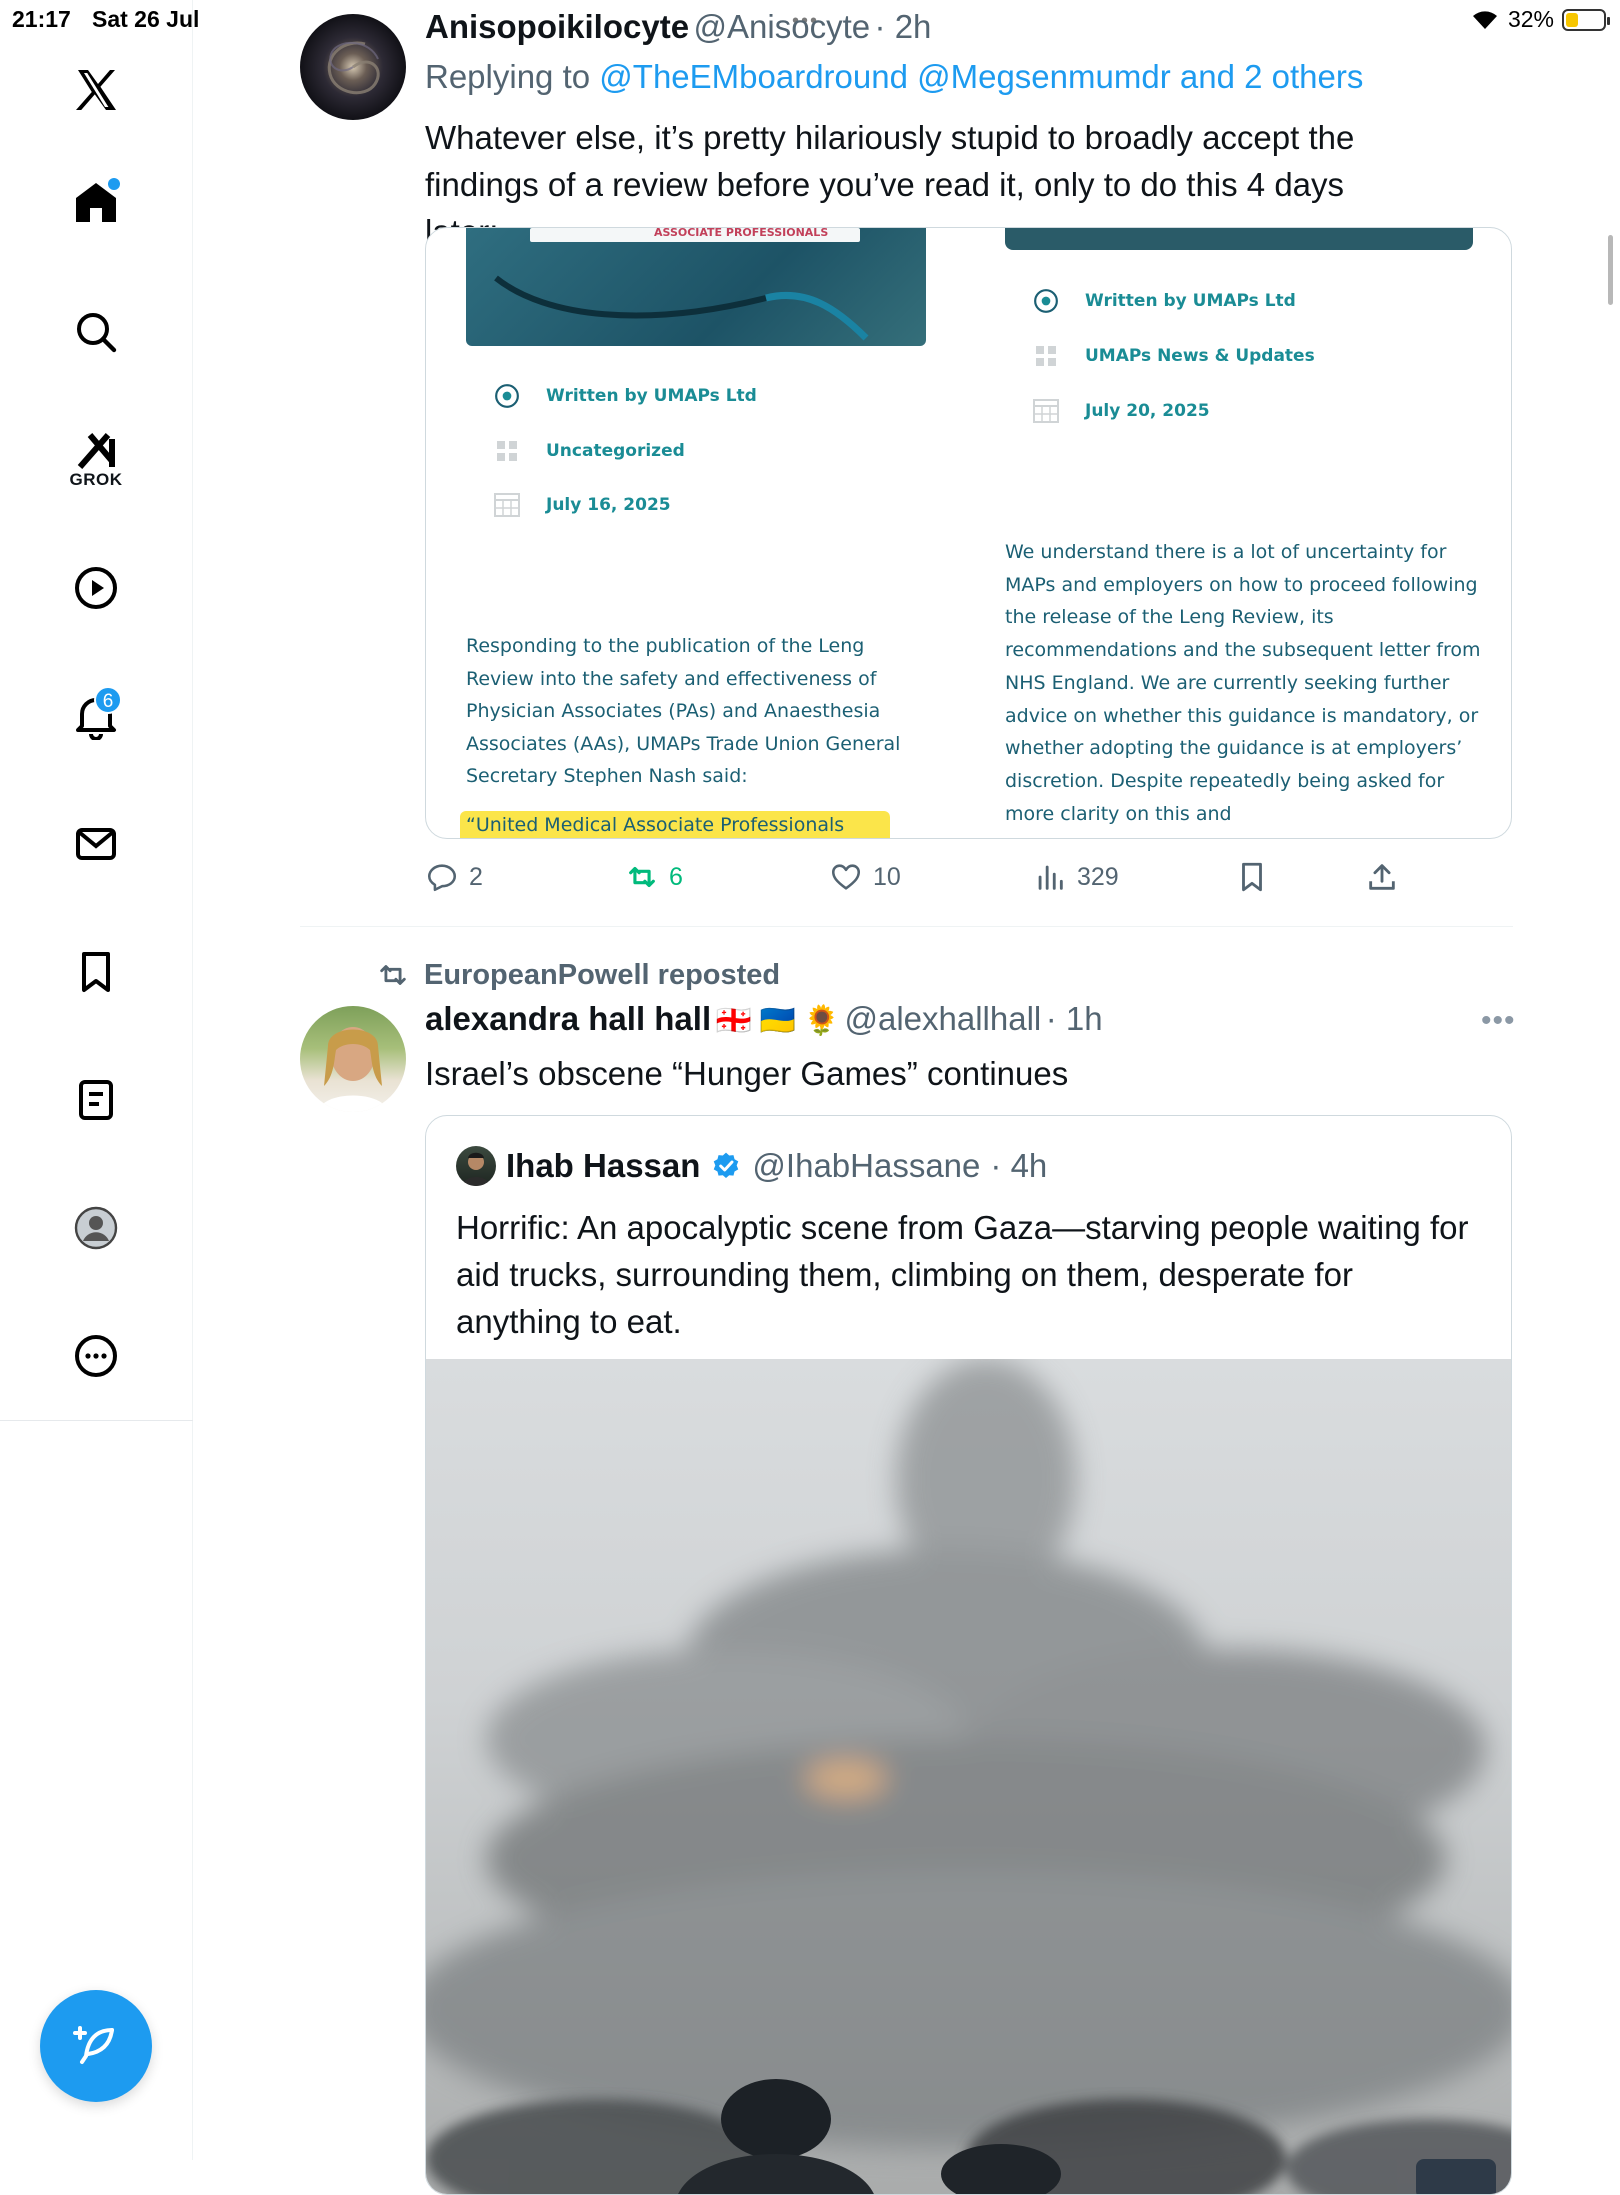 Image resolution: width=1620 pixels, height=2195 pixels. I want to click on more-icon, so click(96, 1356).